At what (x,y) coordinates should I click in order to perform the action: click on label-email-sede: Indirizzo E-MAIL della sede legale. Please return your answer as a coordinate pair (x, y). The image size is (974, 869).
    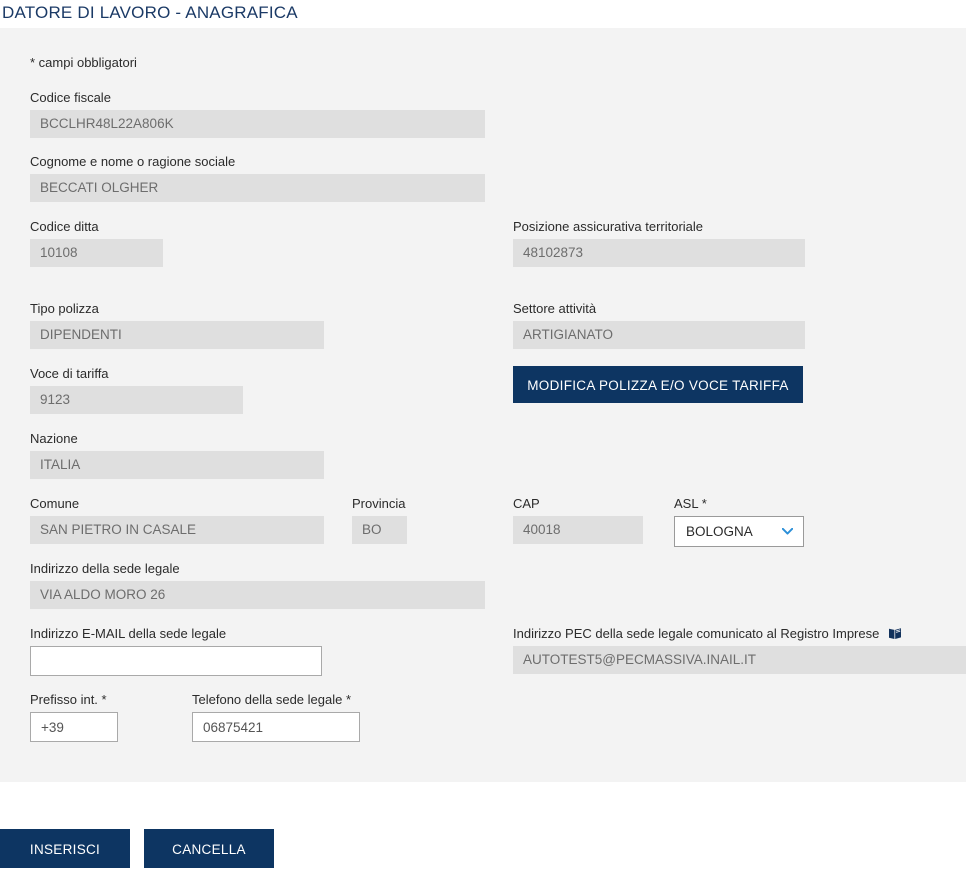
    Looking at the image, I should click on (128, 633).